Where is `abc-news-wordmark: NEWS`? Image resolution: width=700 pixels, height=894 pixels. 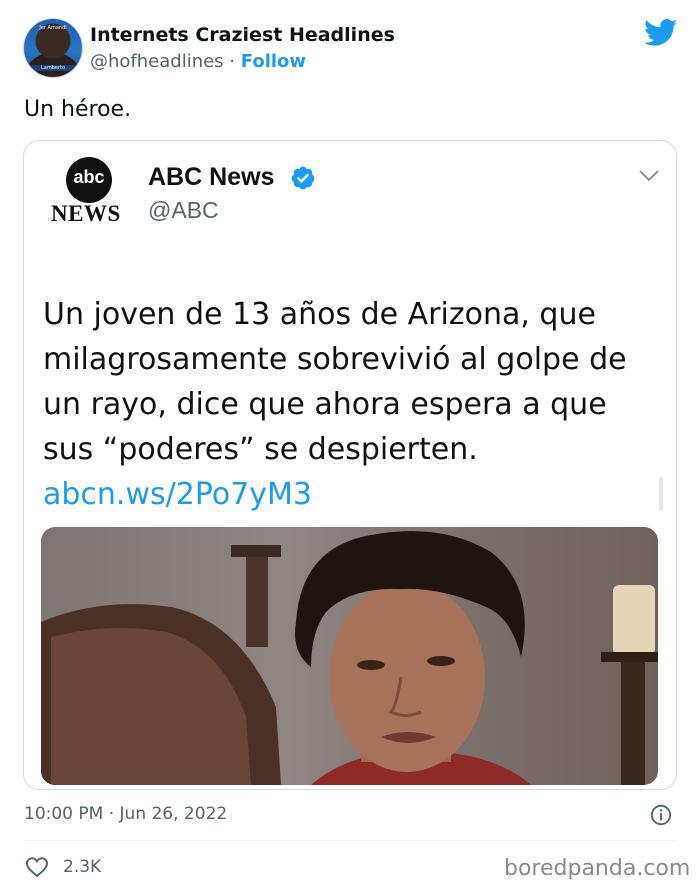 abc-news-wordmark: NEWS is located at coordinates (86, 213).